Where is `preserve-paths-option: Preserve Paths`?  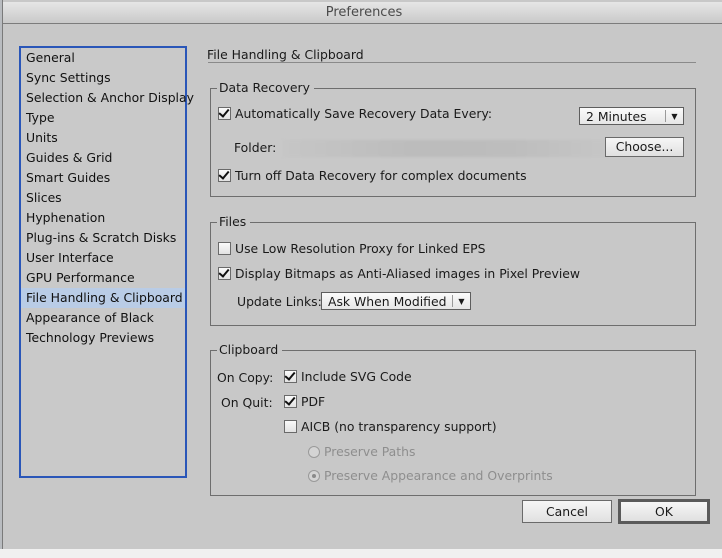 preserve-paths-option: Preserve Paths is located at coordinates (361, 451).